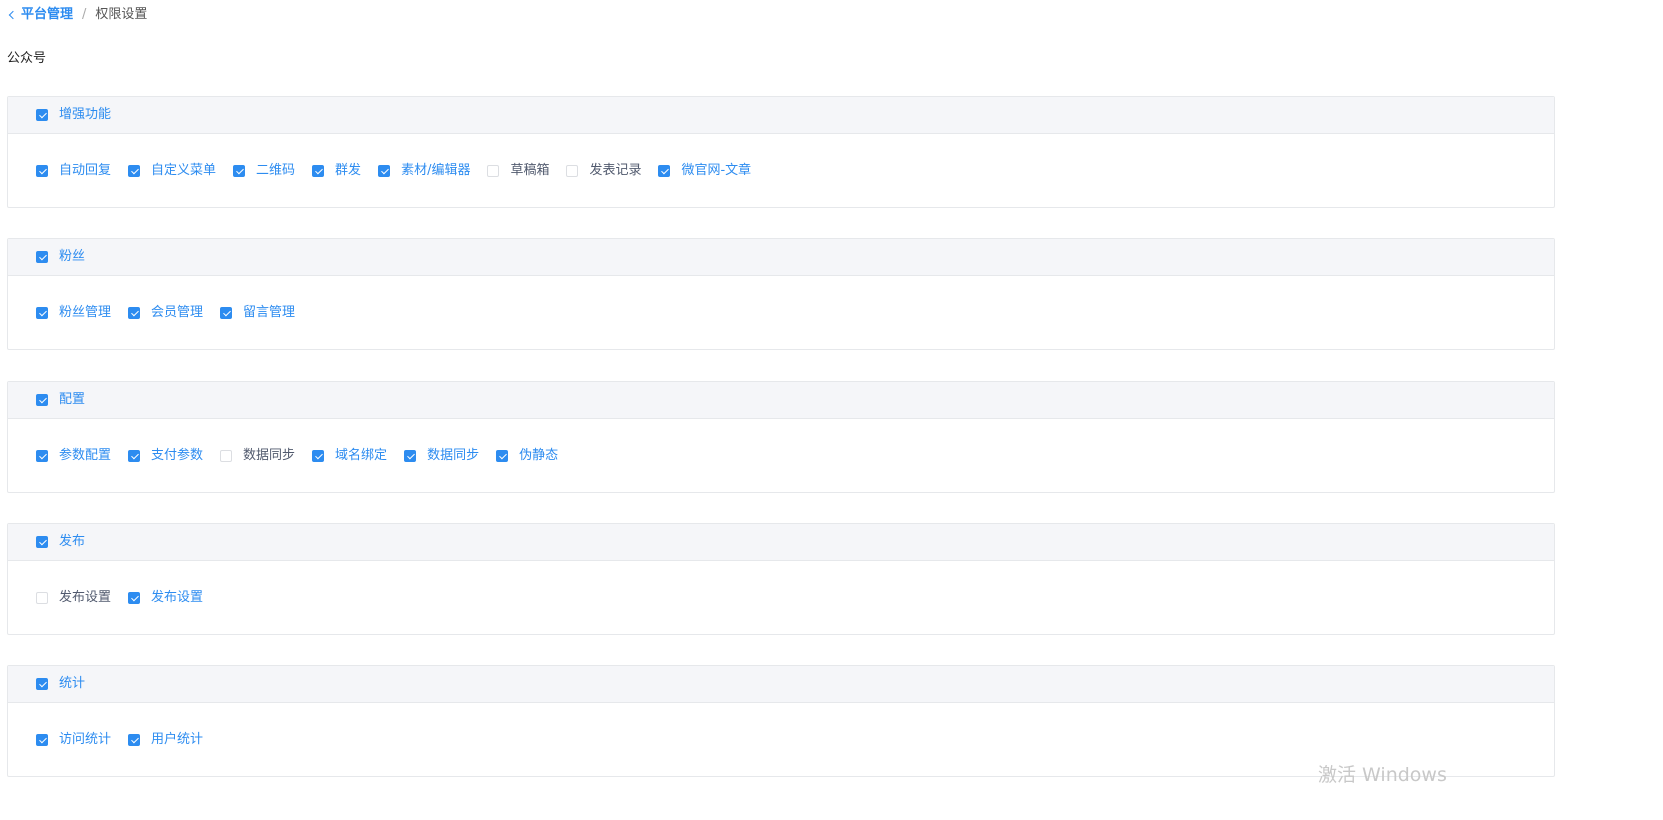  I want to click on group-select-all-checkbox: 增强功能, so click(73, 115).